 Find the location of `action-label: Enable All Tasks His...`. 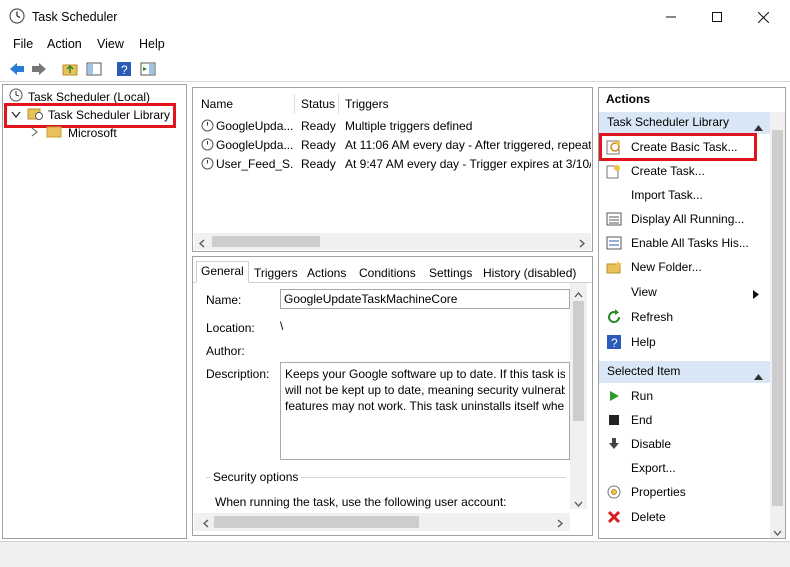

action-label: Enable All Tasks His... is located at coordinates (690, 243).